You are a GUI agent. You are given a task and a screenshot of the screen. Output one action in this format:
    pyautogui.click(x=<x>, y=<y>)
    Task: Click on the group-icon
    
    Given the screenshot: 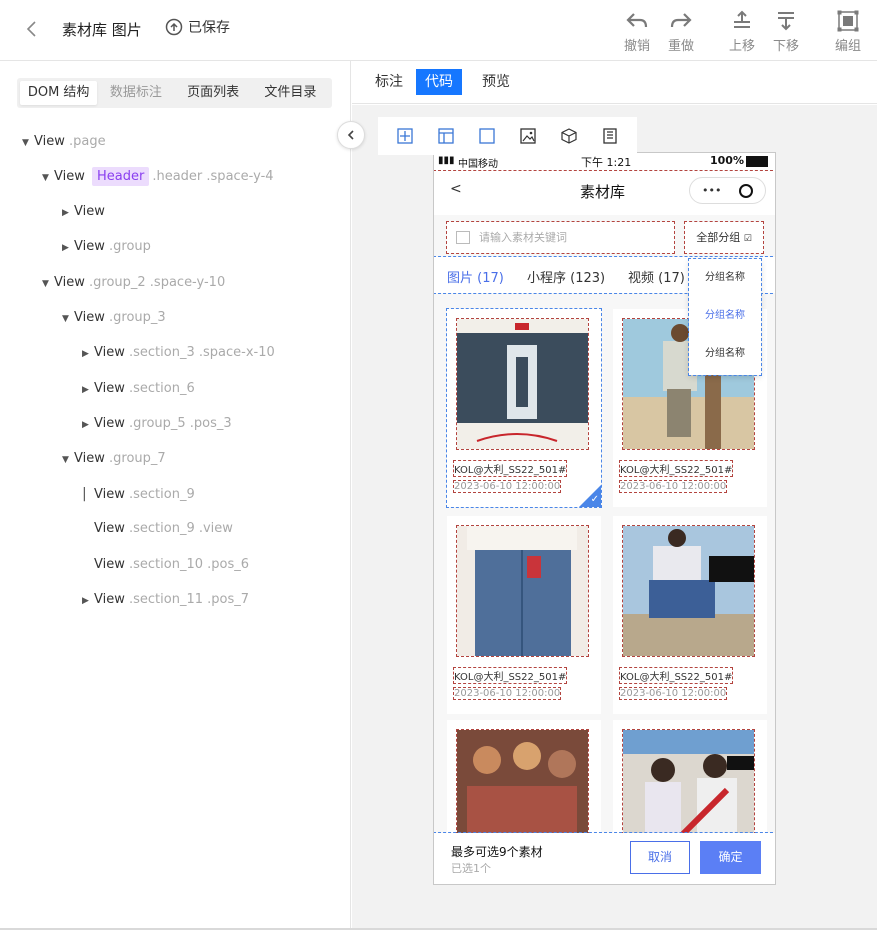 What is the action you would take?
    pyautogui.click(x=848, y=21)
    